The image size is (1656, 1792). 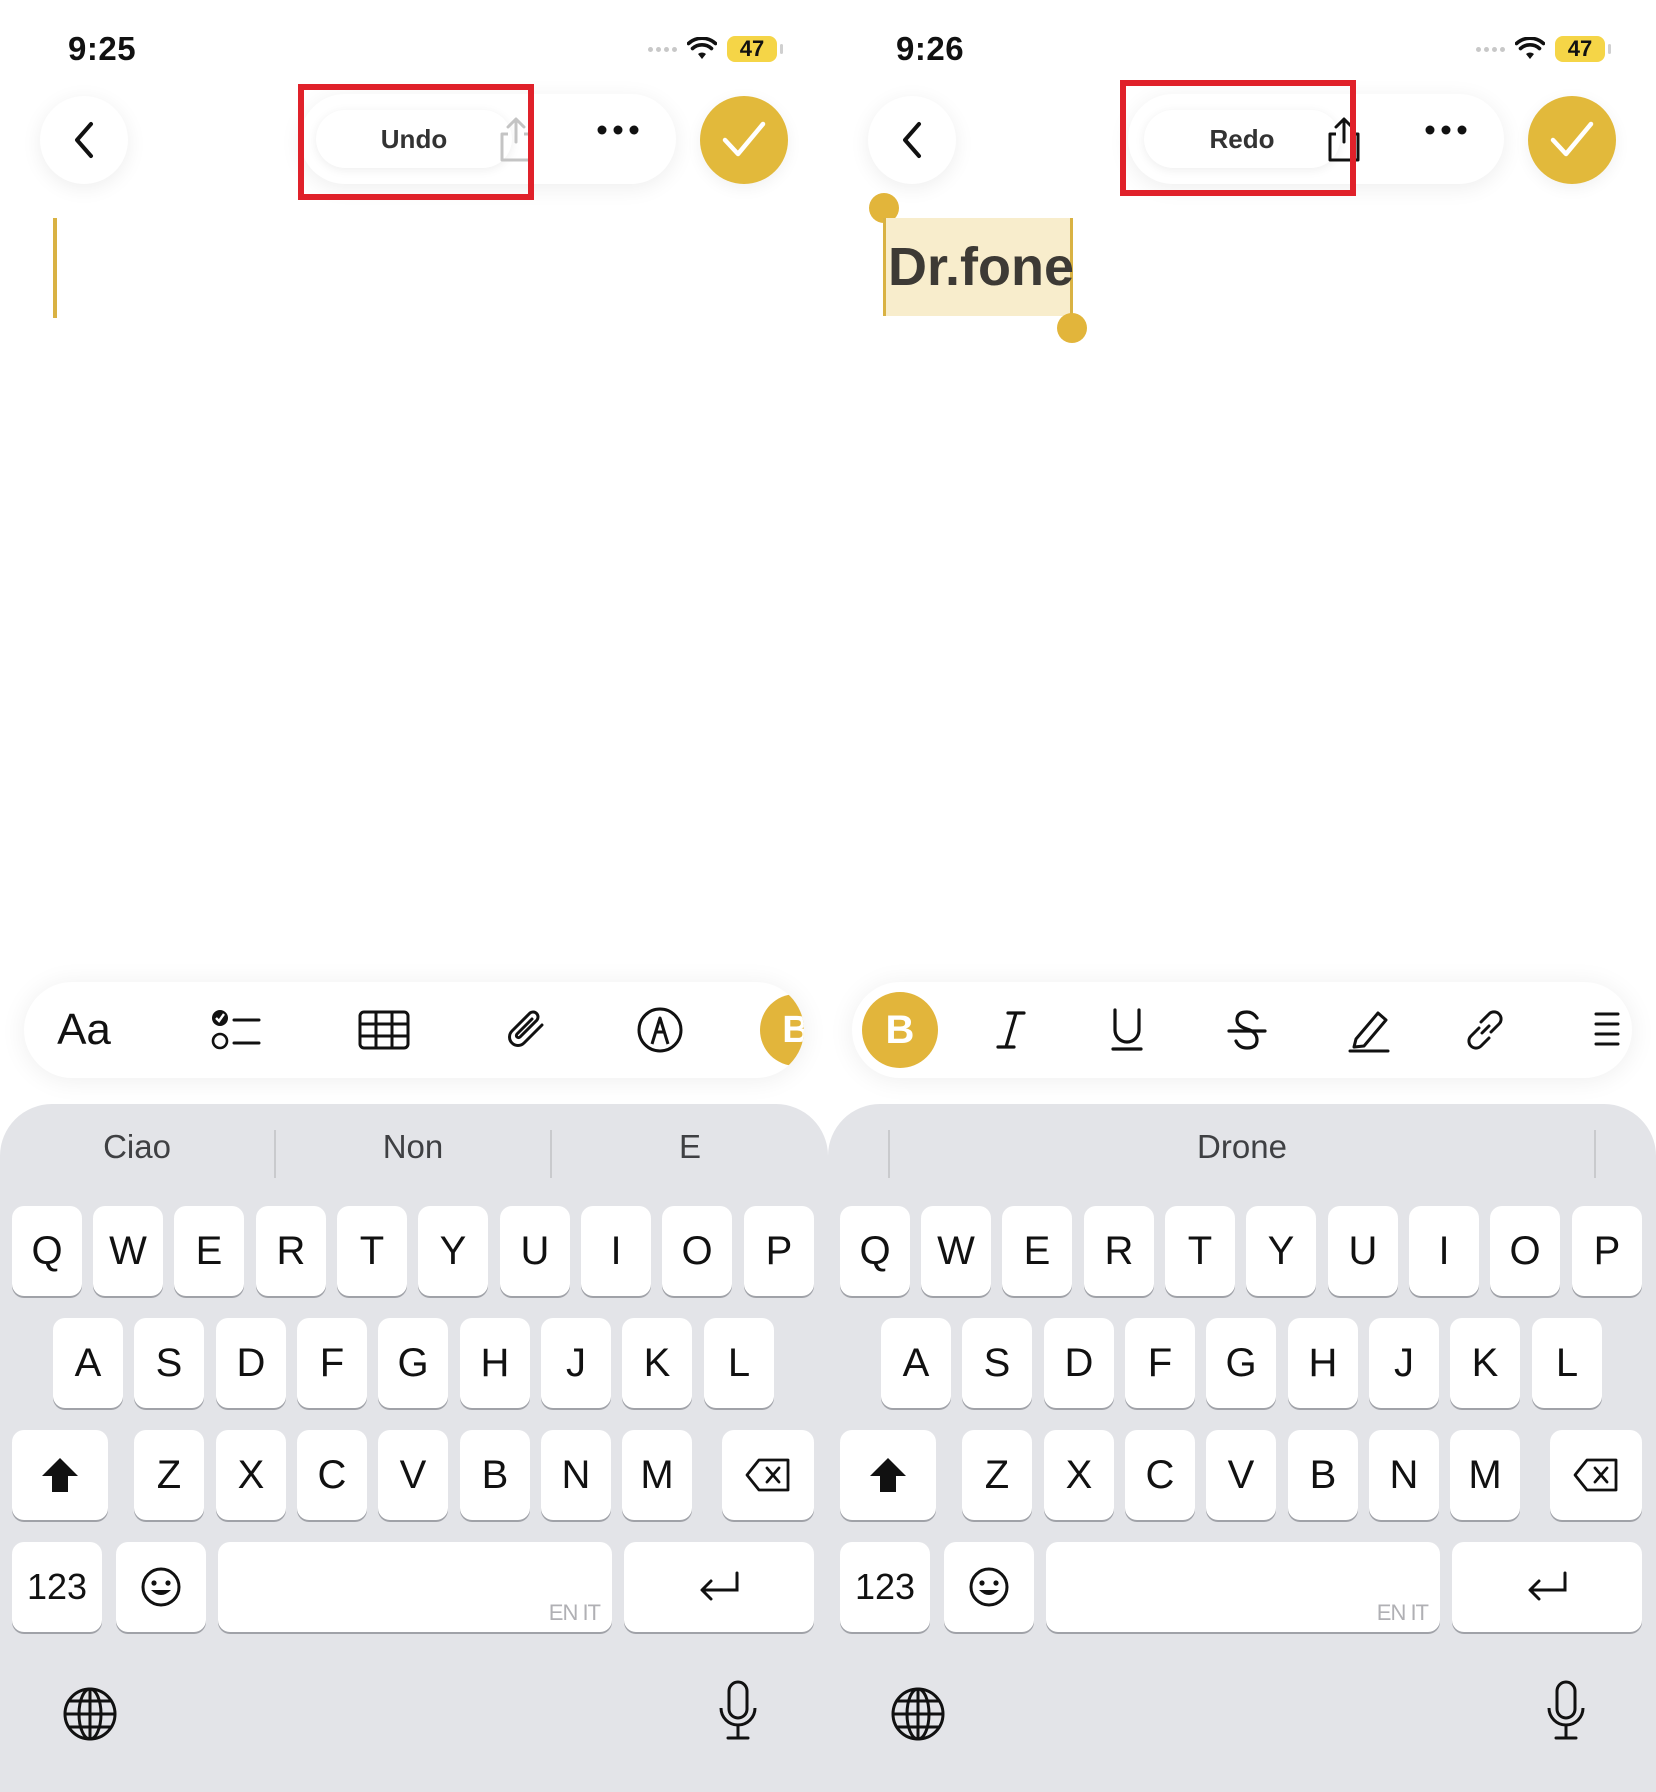 I want to click on chevron-left-icon, so click(x=84, y=140).